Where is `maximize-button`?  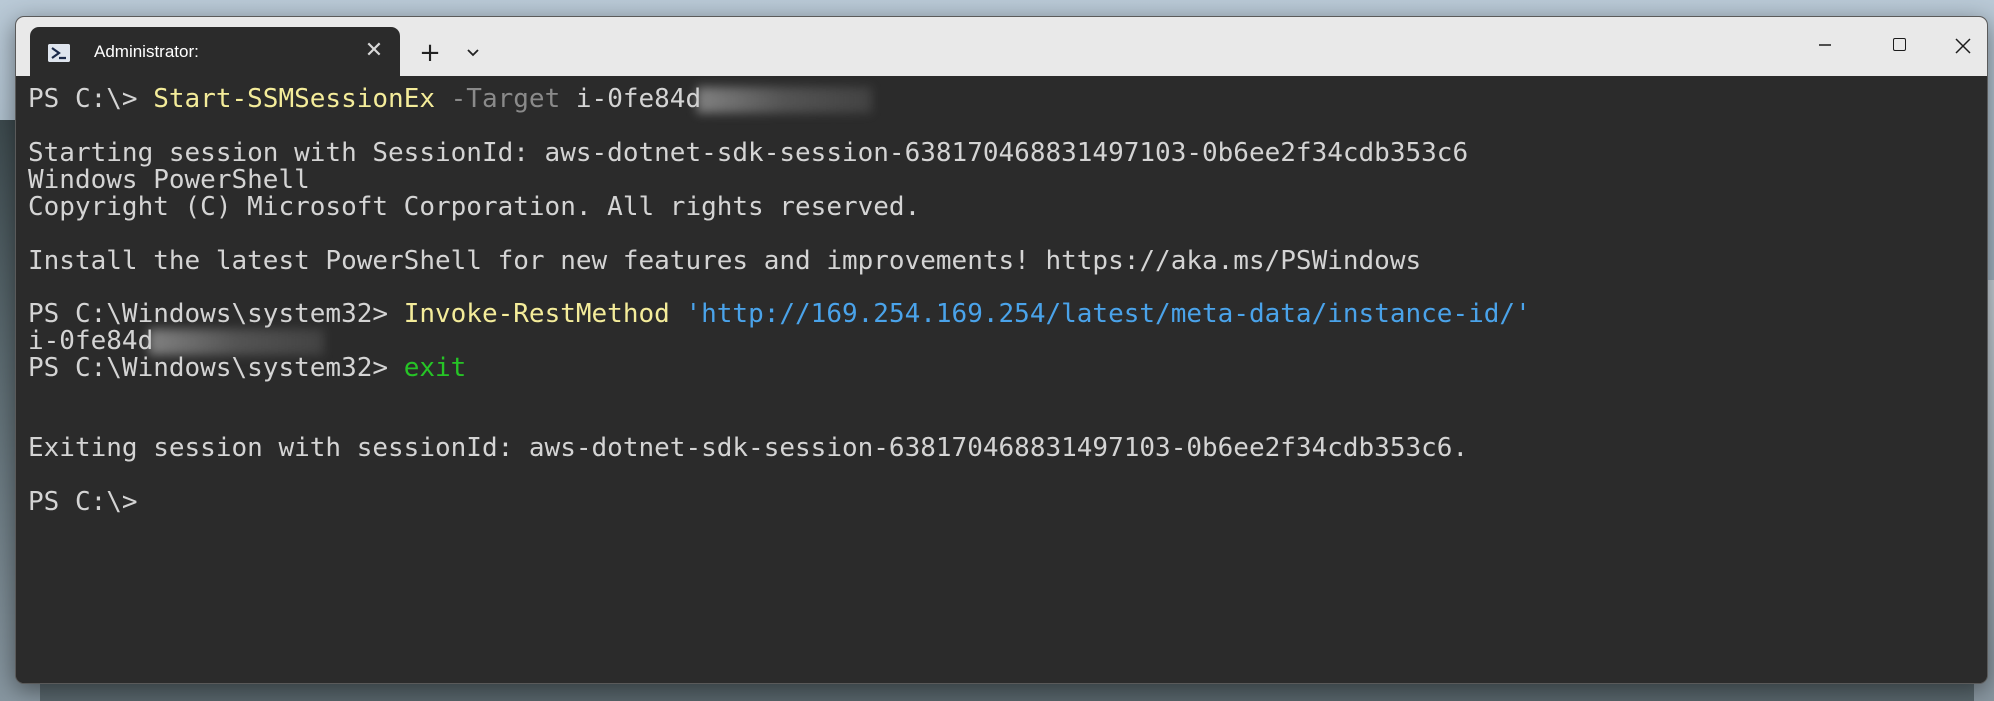 maximize-button is located at coordinates (1899, 45).